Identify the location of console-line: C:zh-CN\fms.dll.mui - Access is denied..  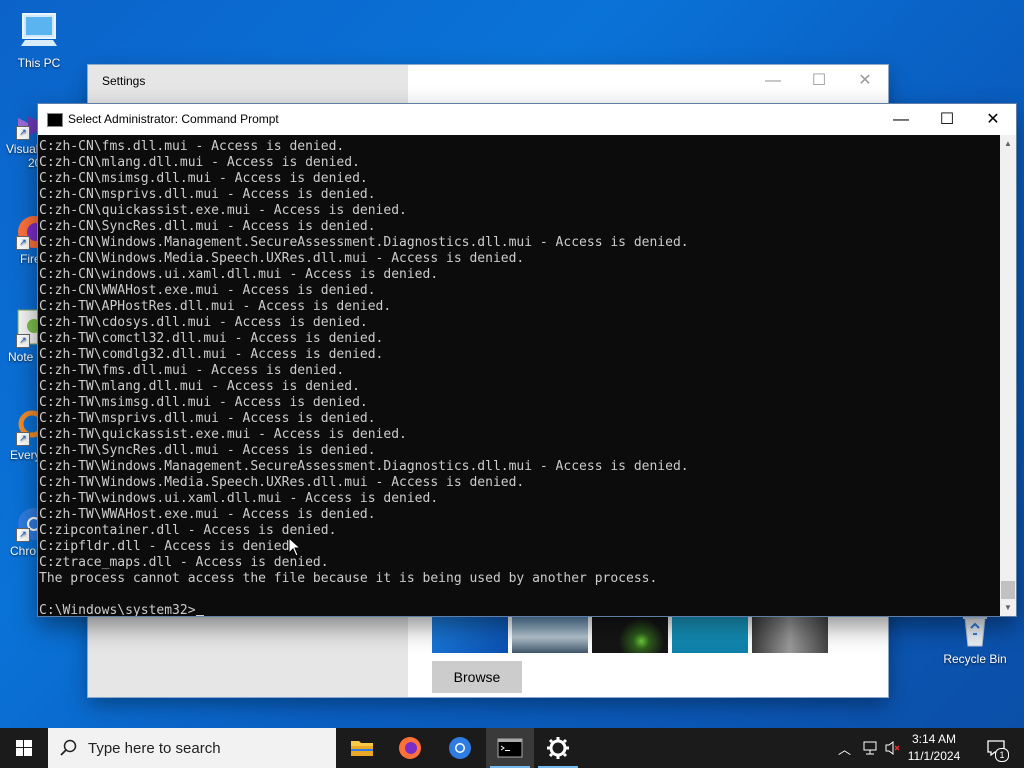
(192, 146).